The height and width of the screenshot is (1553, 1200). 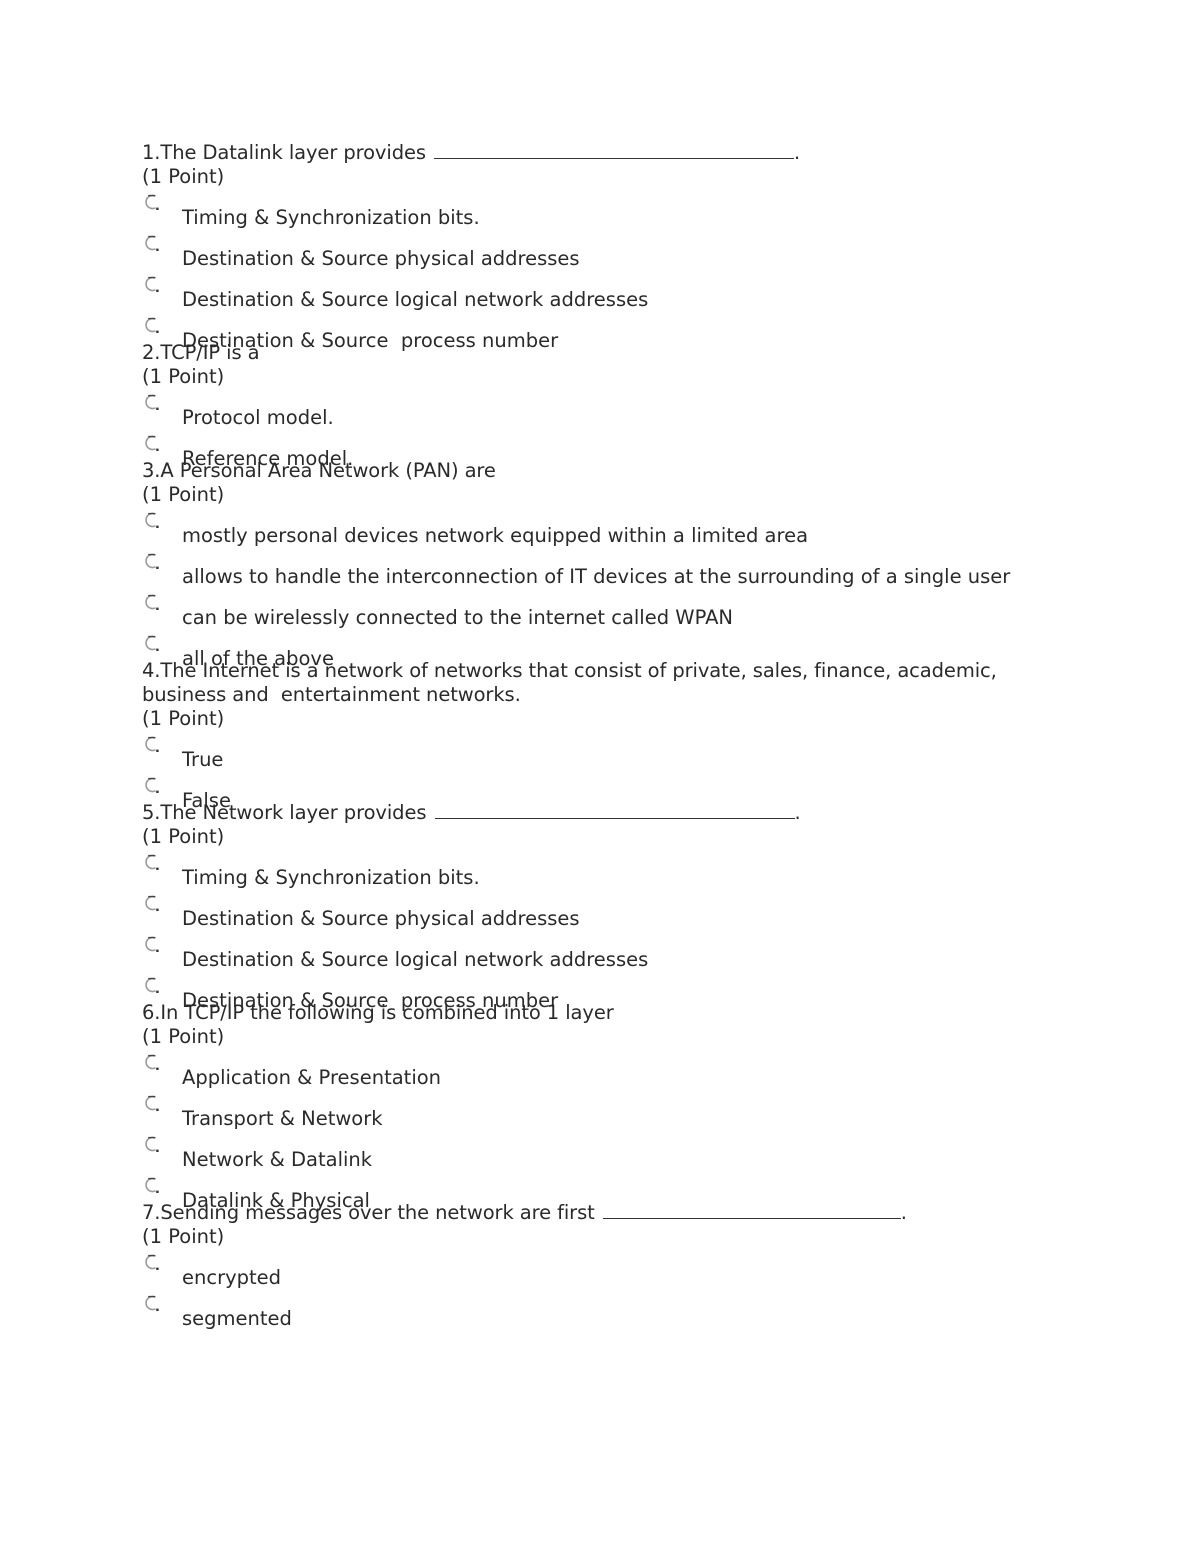 I want to click on answer-option: Transport & Network, so click(x=607, y=1110).